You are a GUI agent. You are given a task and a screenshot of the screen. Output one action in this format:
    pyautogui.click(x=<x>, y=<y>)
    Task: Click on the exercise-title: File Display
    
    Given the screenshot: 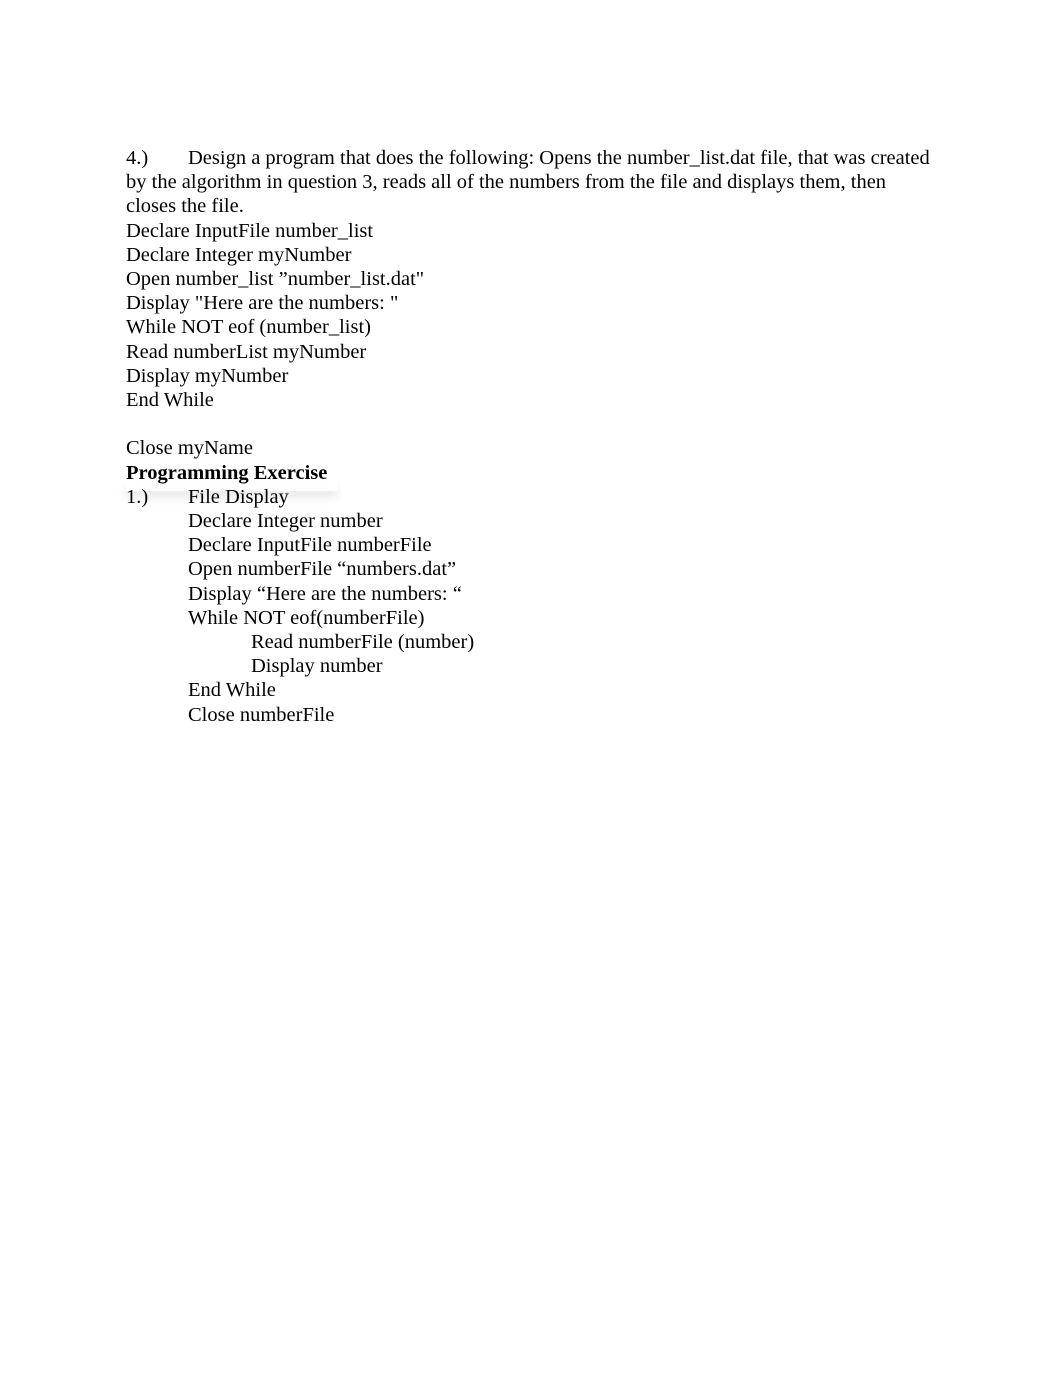 What is the action you would take?
    pyautogui.click(x=238, y=496)
    